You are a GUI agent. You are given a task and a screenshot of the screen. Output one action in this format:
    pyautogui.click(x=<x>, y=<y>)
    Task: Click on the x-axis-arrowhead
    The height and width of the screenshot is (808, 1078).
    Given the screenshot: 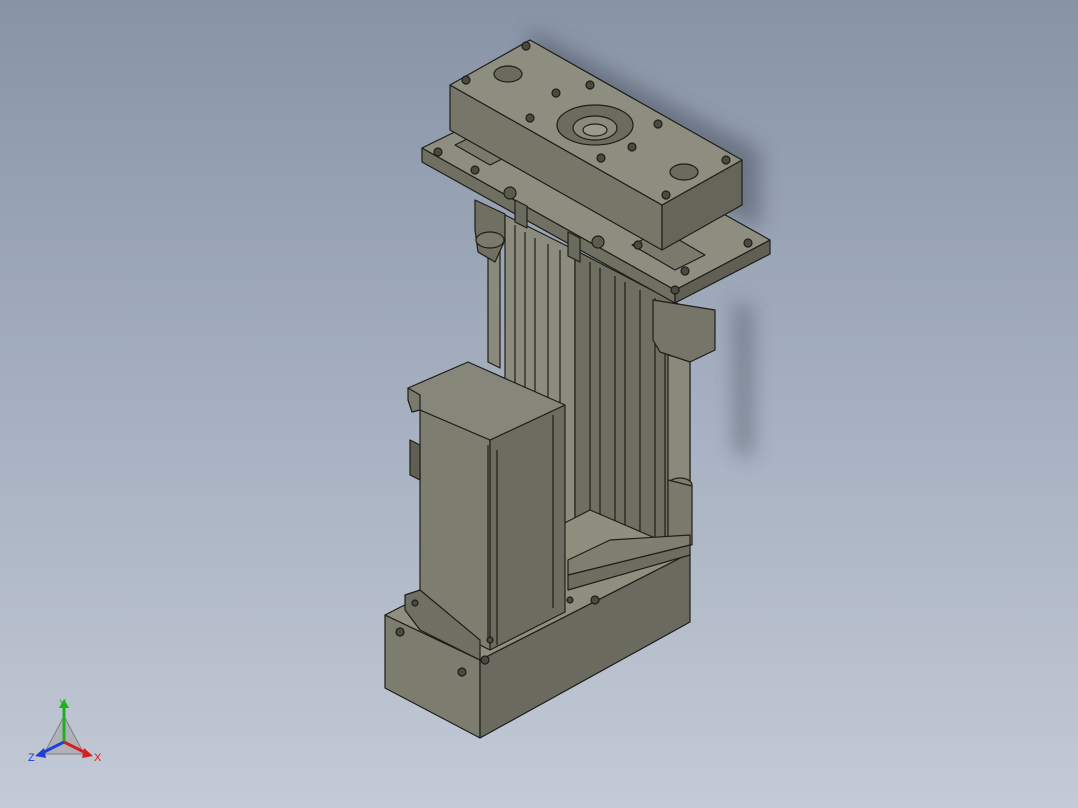 What is the action you would take?
    pyautogui.click(x=87, y=753)
    